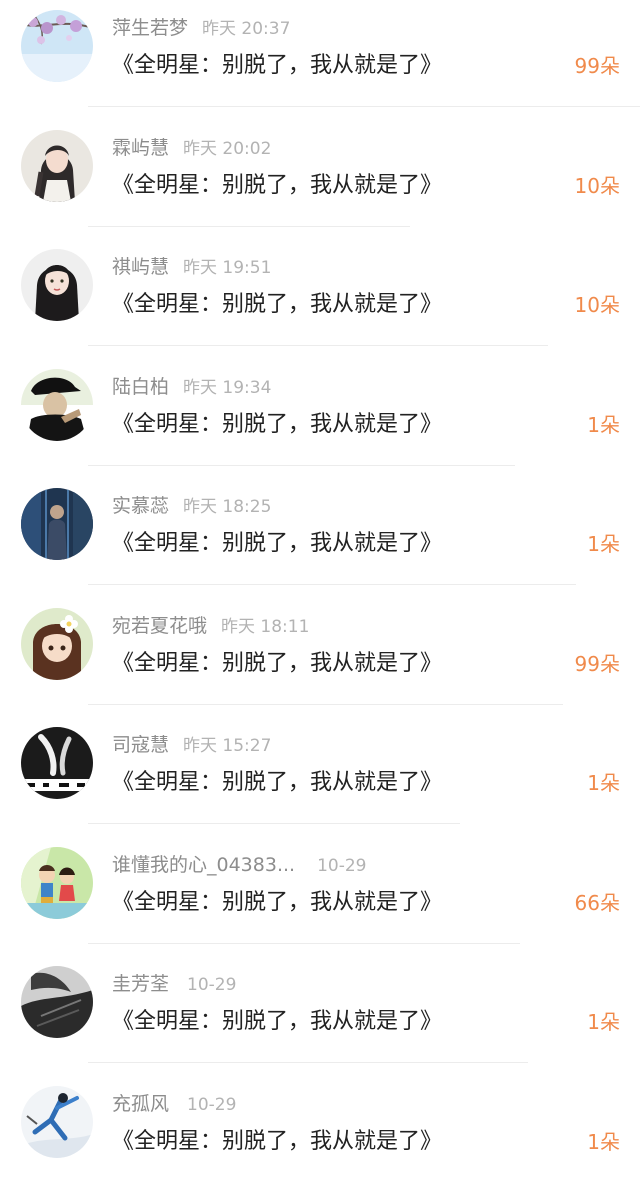 This screenshot has width=640, height=1195. I want to click on username: 陆白柏, so click(140, 387).